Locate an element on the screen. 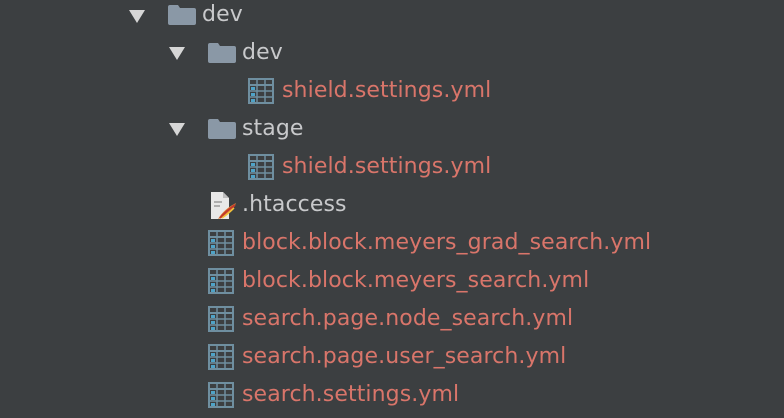 Image resolution: width=784 pixels, height=418 pixels. expand-dev-sub-chevron-down-icon is located at coordinates (177, 53).